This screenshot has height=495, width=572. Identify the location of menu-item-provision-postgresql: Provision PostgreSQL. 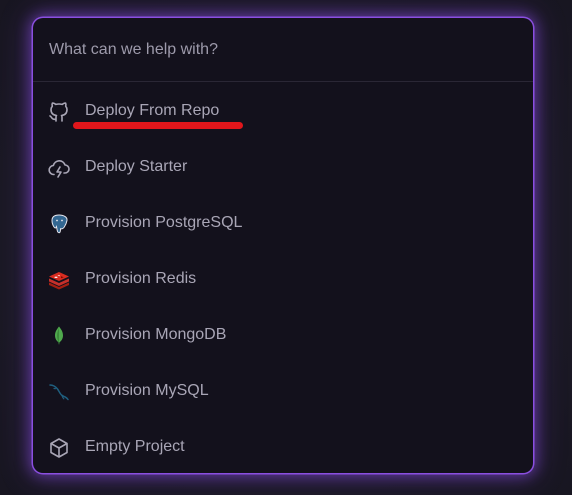
(283, 224).